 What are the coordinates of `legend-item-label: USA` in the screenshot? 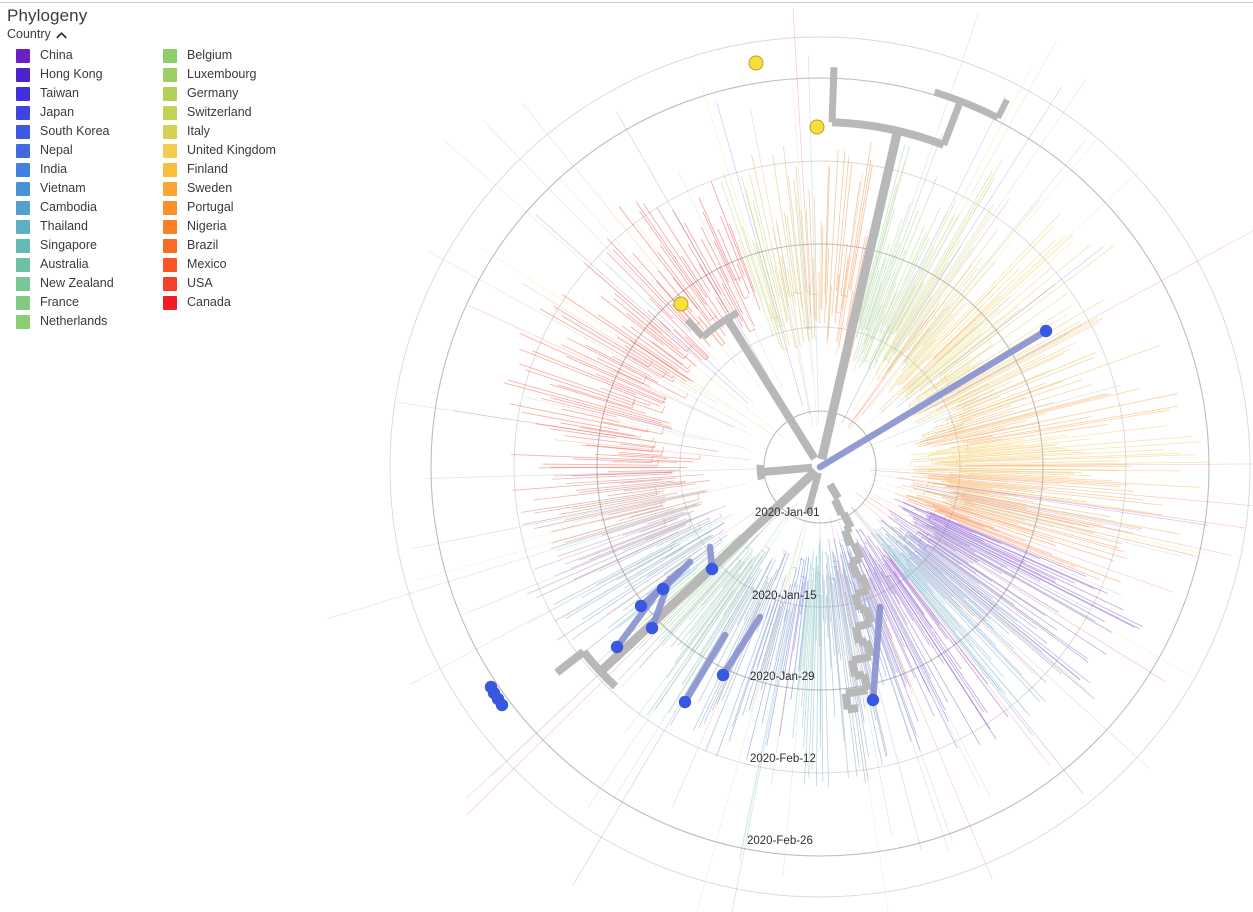 It's located at (200, 283).